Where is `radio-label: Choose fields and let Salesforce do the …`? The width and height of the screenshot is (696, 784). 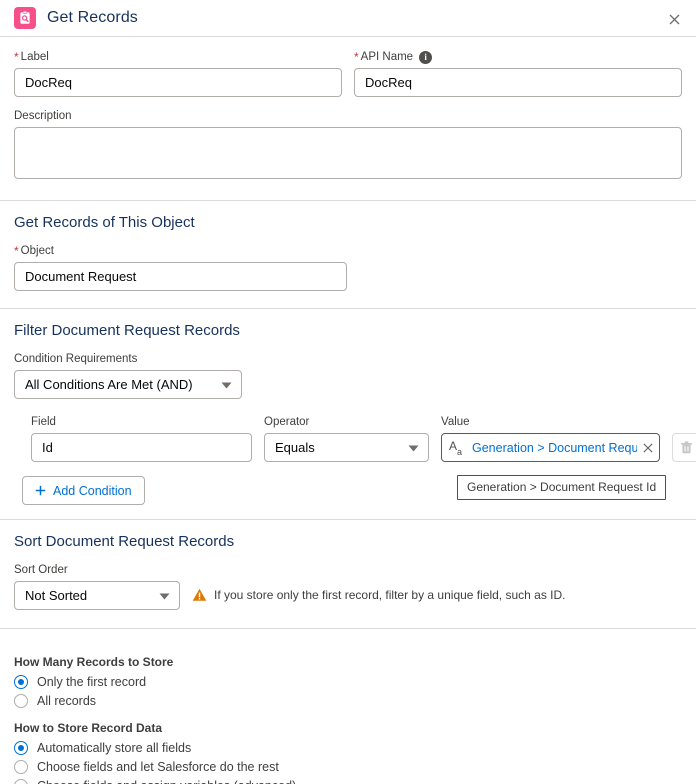 radio-label: Choose fields and let Salesforce do the … is located at coordinates (158, 767).